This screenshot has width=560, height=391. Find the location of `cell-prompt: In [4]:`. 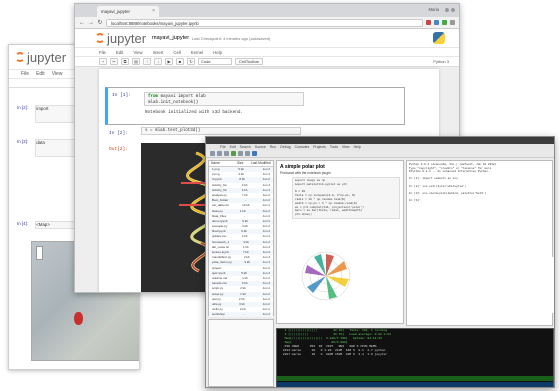

cell-prompt: In [4]: is located at coordinates (22, 223).